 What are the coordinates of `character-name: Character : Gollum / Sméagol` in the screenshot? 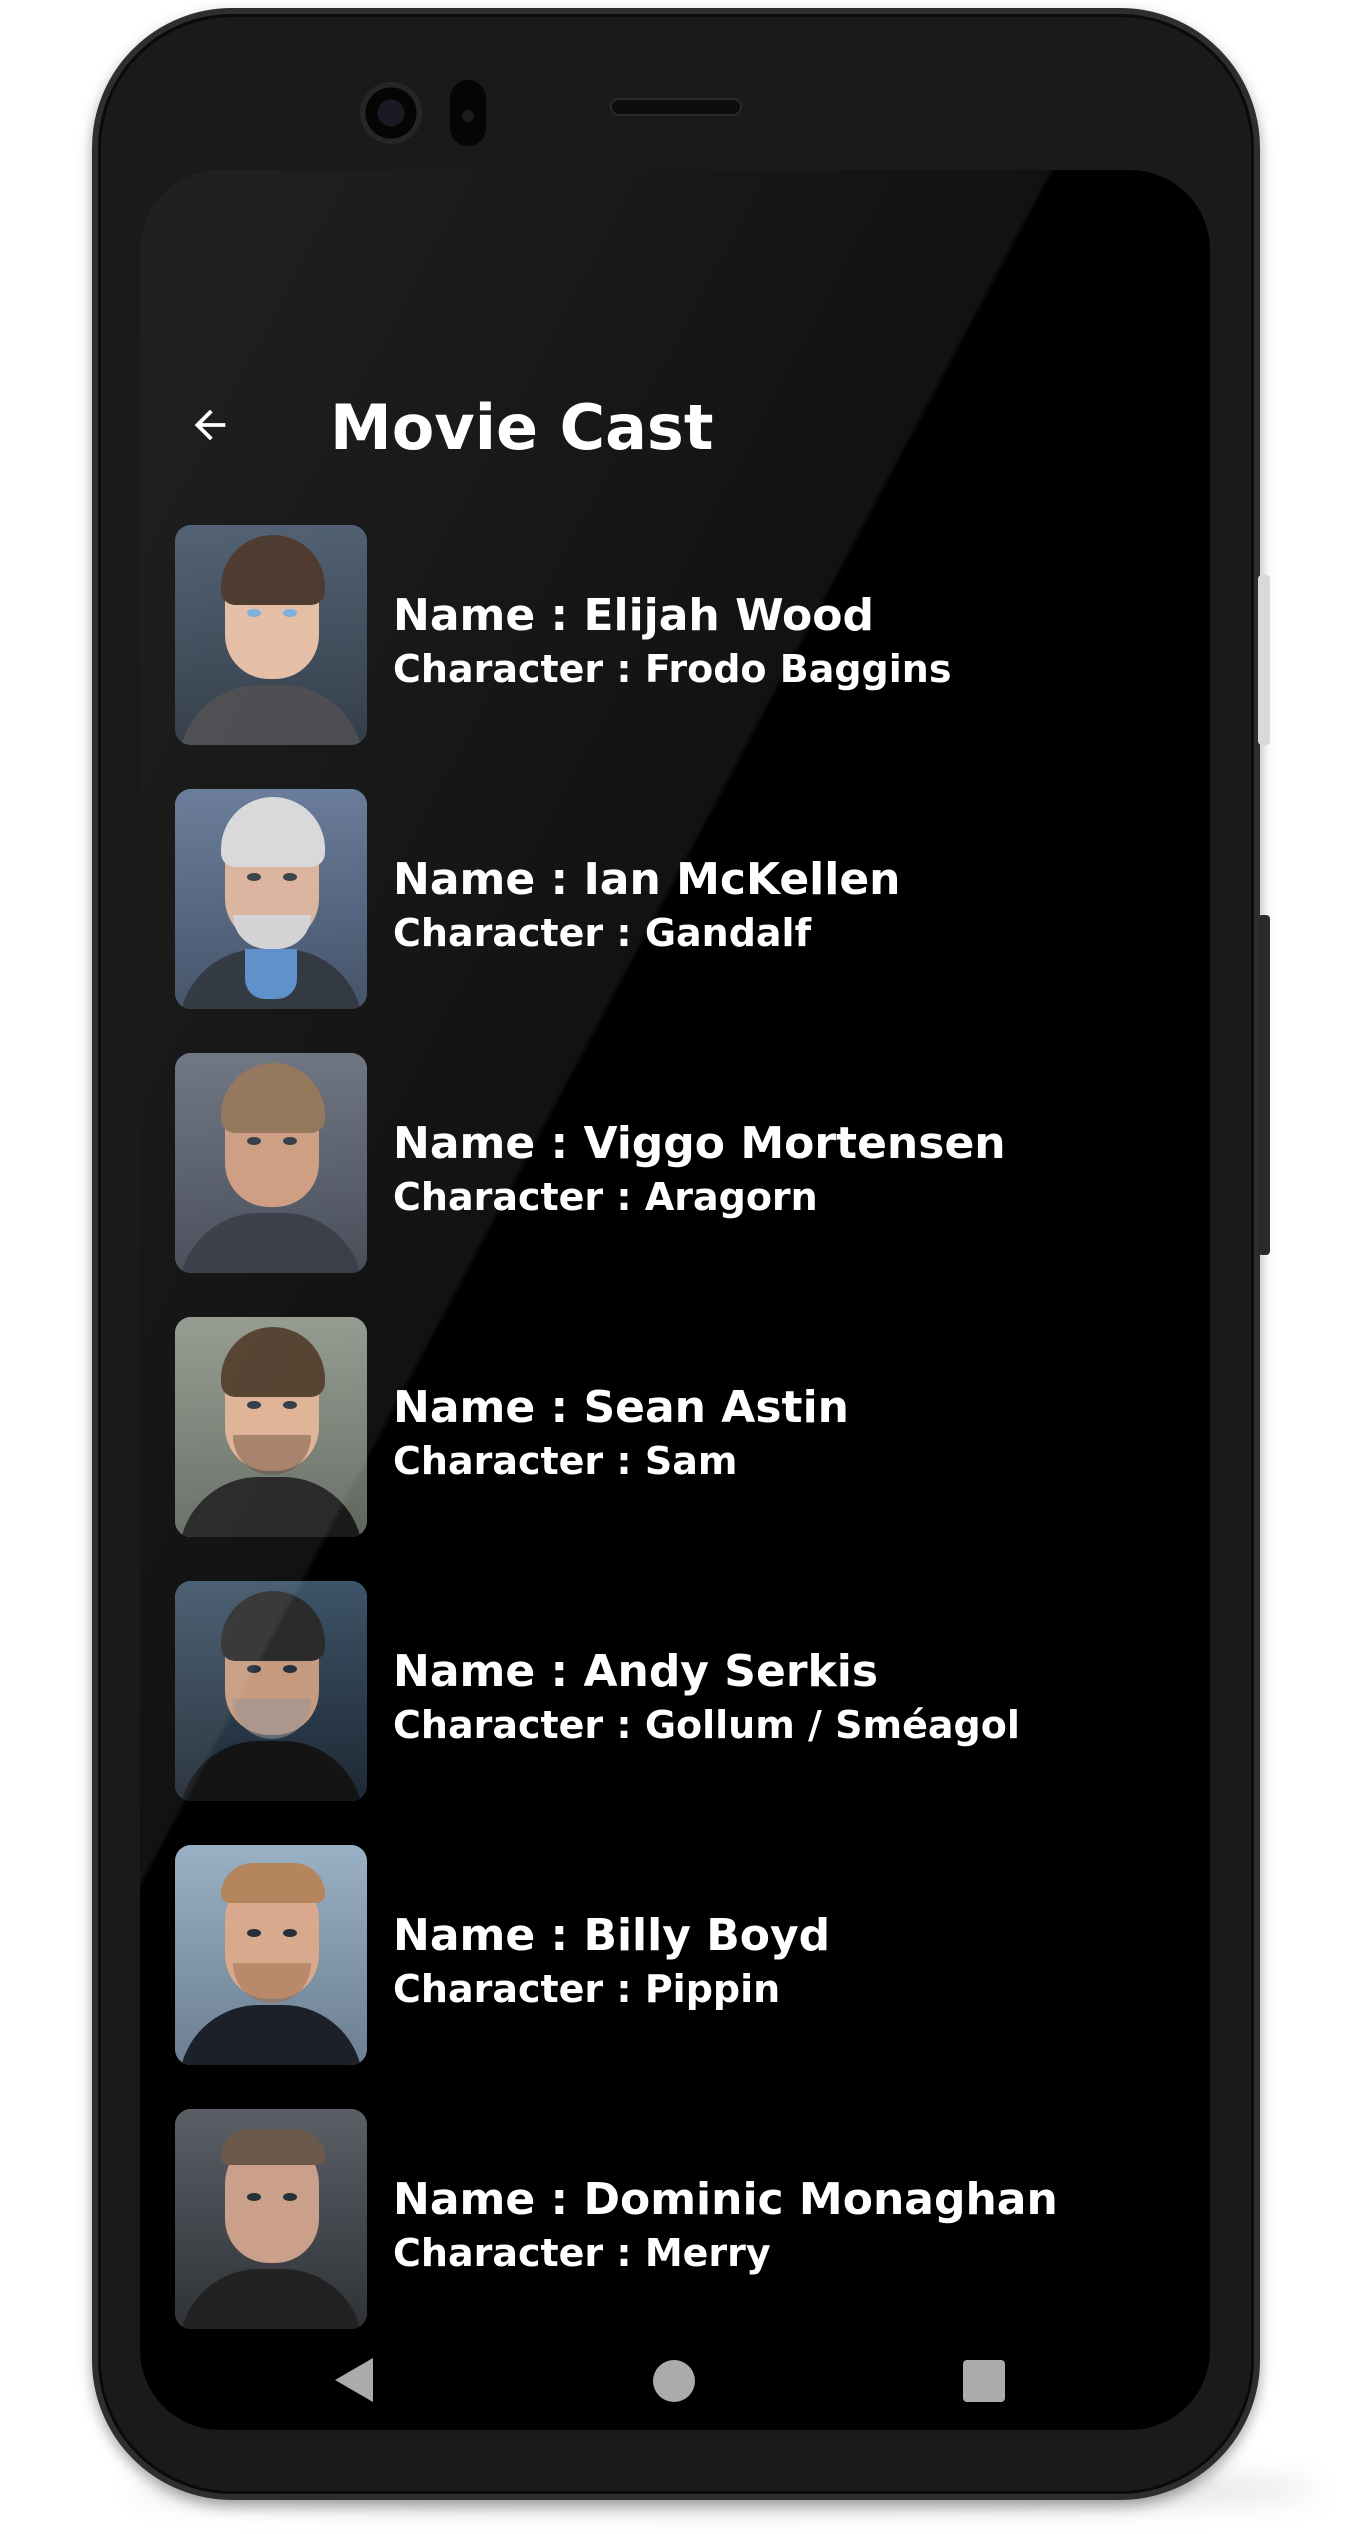 It's located at (706, 1725).